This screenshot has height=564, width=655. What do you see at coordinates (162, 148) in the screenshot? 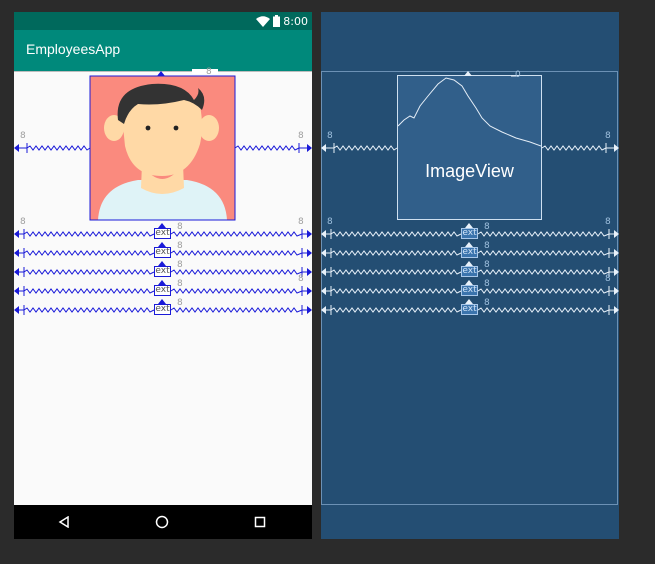
I see `employee-avatar-image` at bounding box center [162, 148].